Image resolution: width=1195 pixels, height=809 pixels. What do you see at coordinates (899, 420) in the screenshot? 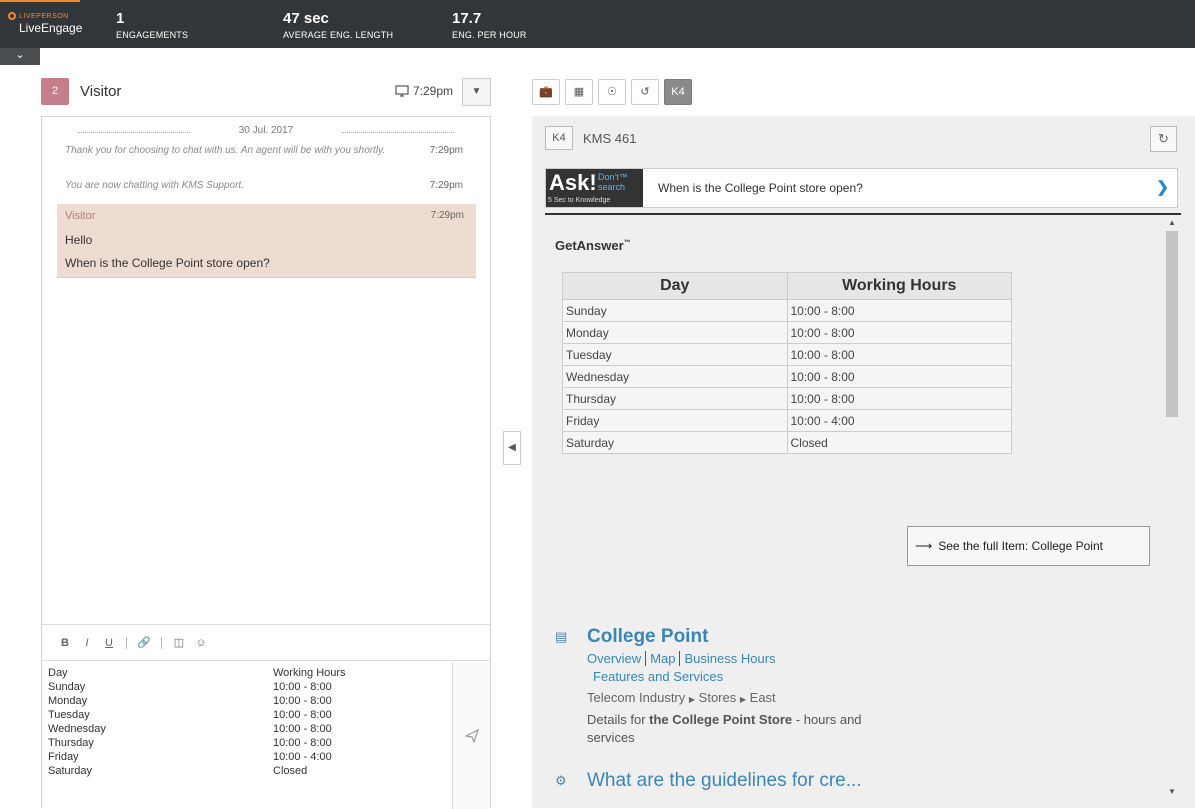
I see `table-cell: 10:00 - 4:00` at bounding box center [899, 420].